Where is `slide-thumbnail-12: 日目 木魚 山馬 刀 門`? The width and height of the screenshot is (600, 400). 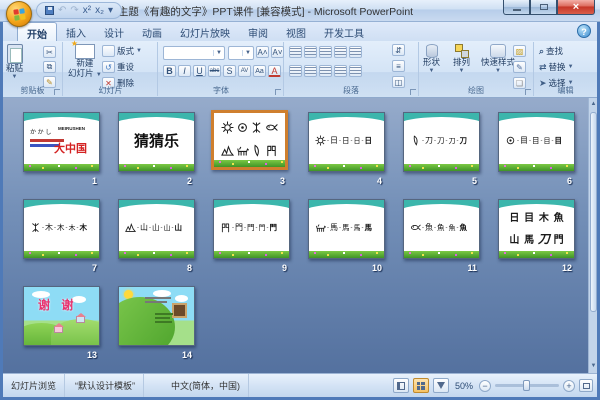
slide-thumbnail-12: 日目 木魚 山馬 刀 門 is located at coordinates (536, 229).